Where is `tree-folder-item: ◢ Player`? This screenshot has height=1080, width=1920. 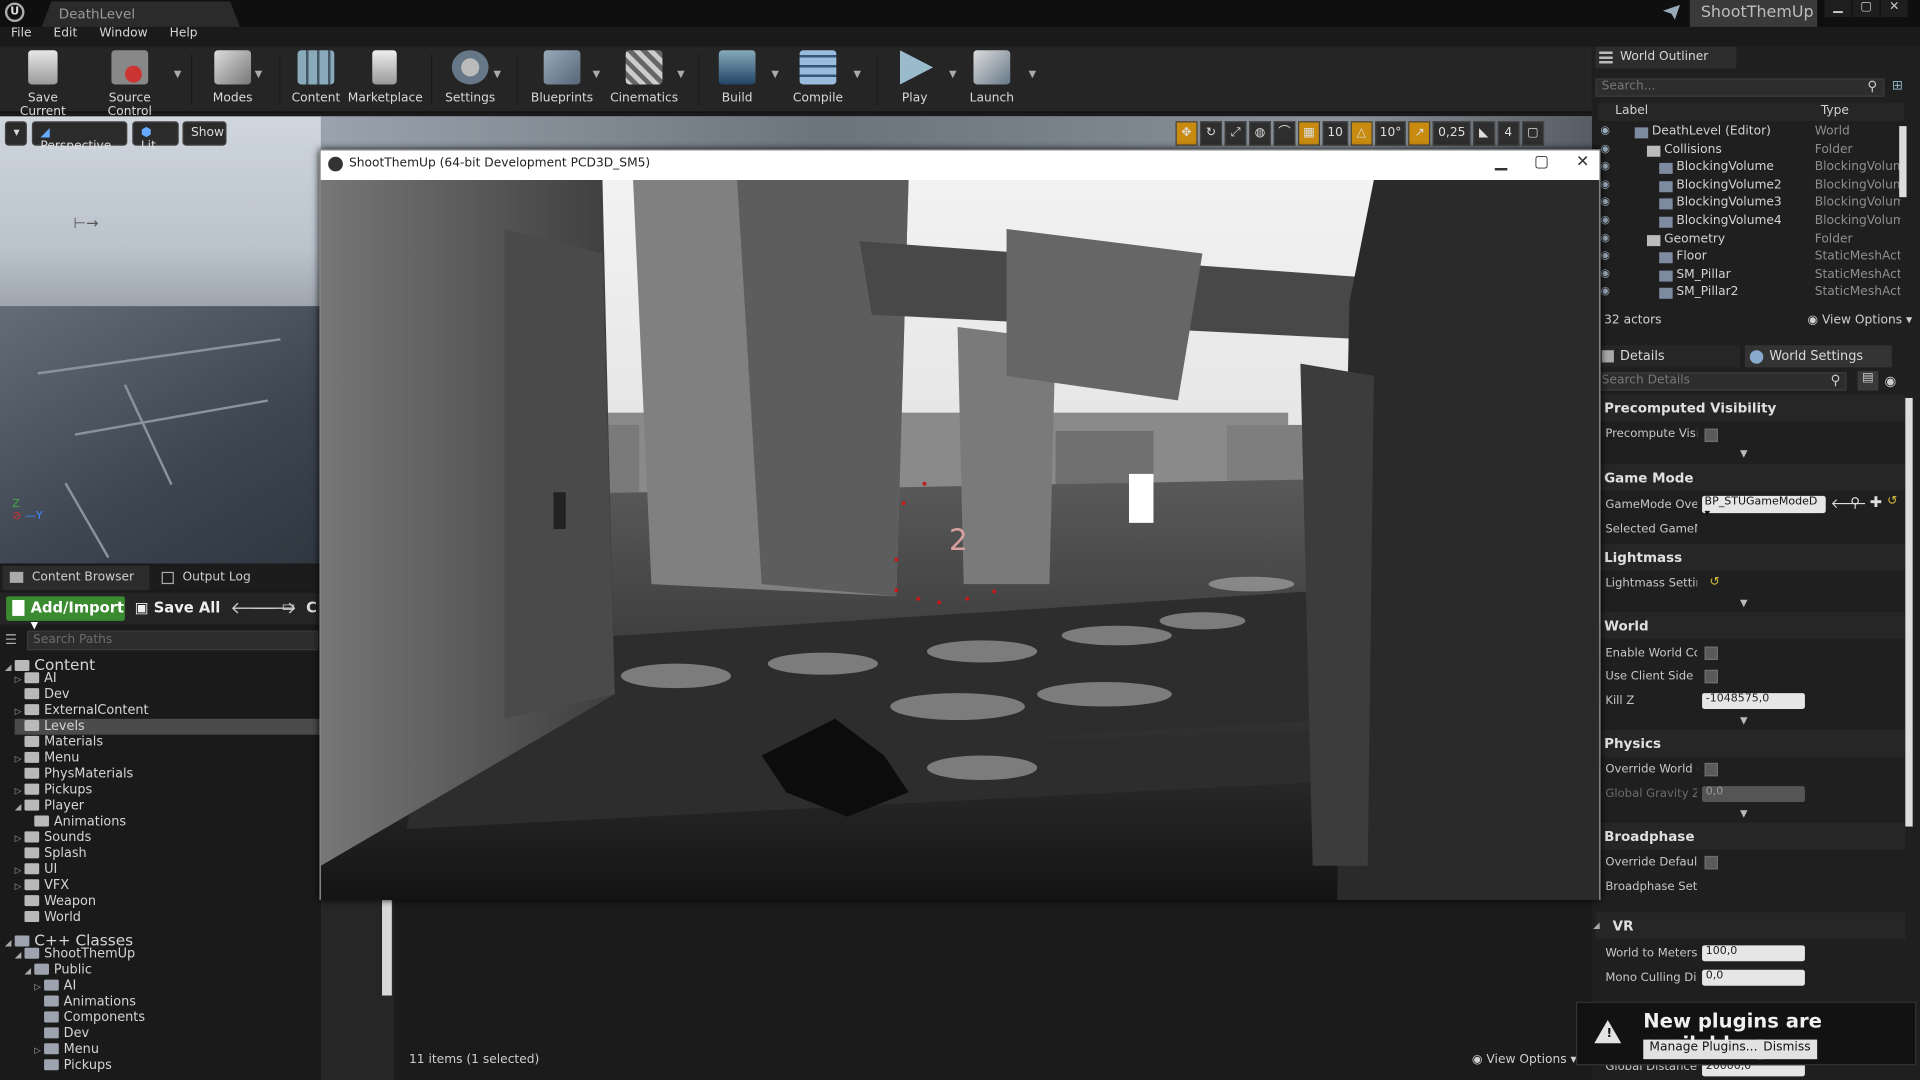
tree-folder-item: ◢ Player is located at coordinates (49, 806).